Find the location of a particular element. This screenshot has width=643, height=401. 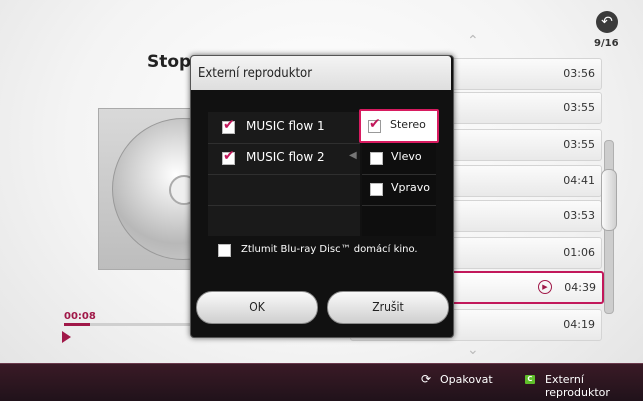

channel-label: Vpravo is located at coordinates (411, 187).